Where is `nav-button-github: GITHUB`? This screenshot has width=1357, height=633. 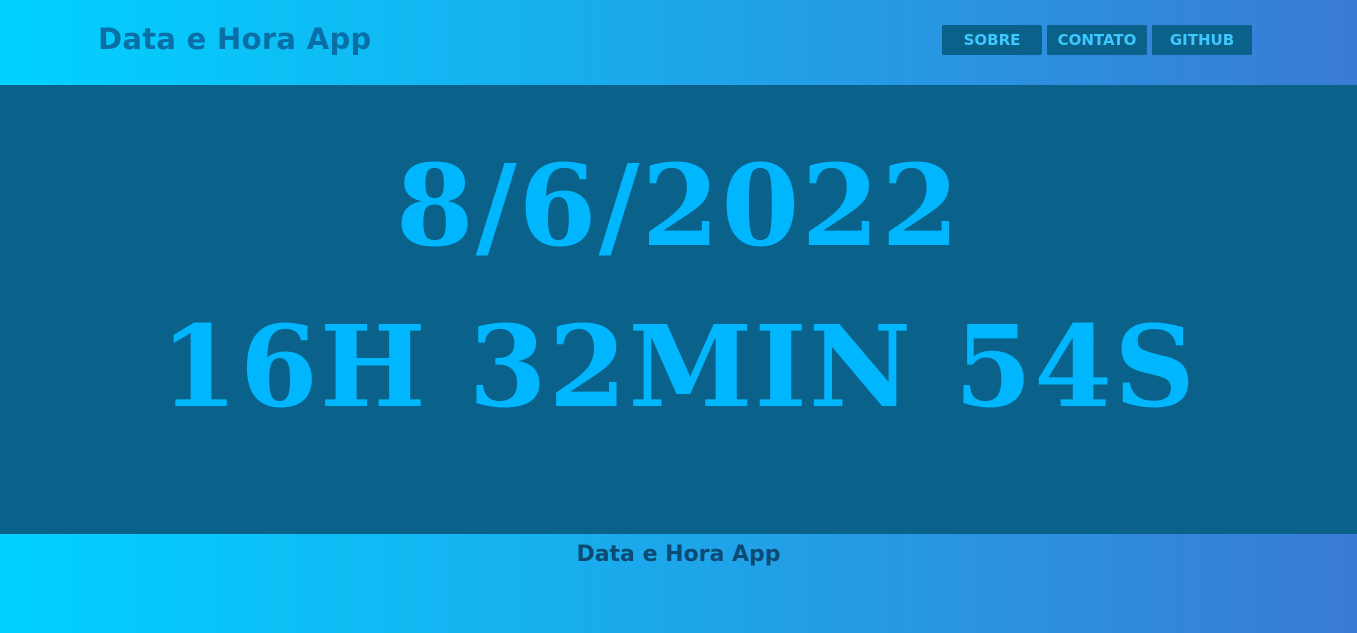 nav-button-github: GITHUB is located at coordinates (1202, 40).